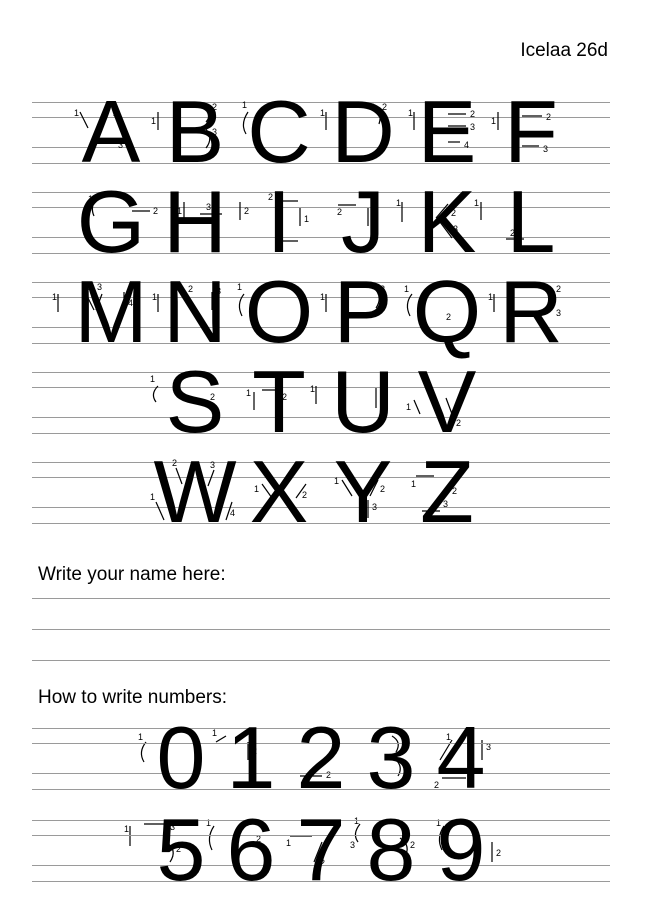 The image size is (656, 899). I want to click on letter-cell-h: H, so click(195, 222).